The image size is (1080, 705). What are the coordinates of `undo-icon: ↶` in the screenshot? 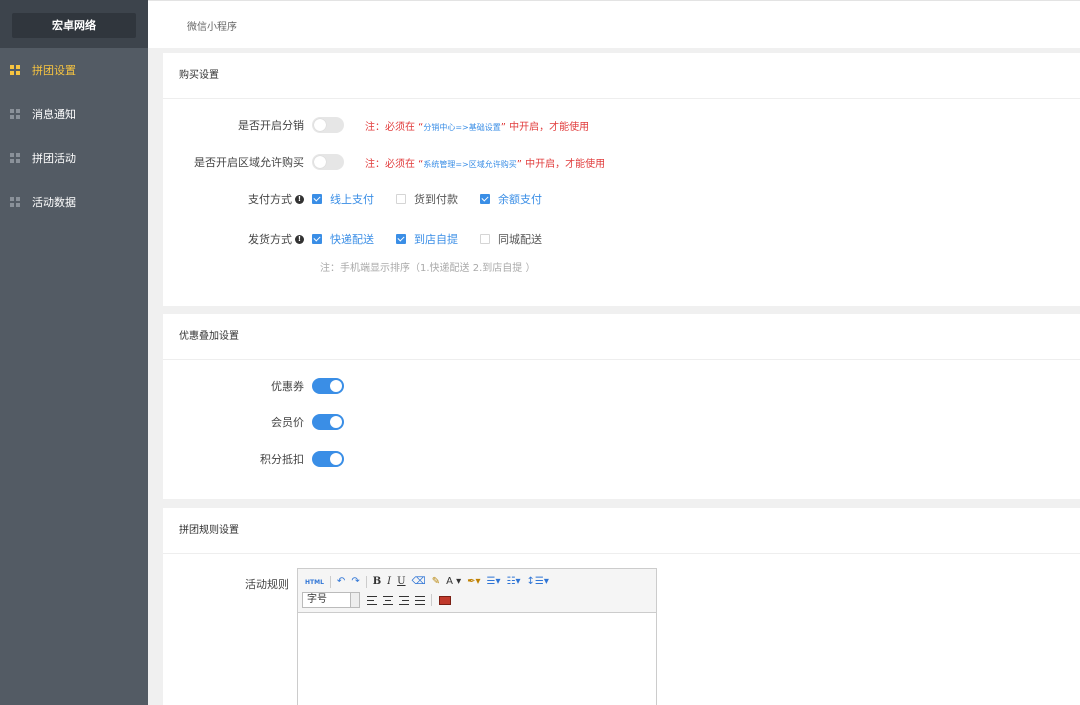 It's located at (341, 582).